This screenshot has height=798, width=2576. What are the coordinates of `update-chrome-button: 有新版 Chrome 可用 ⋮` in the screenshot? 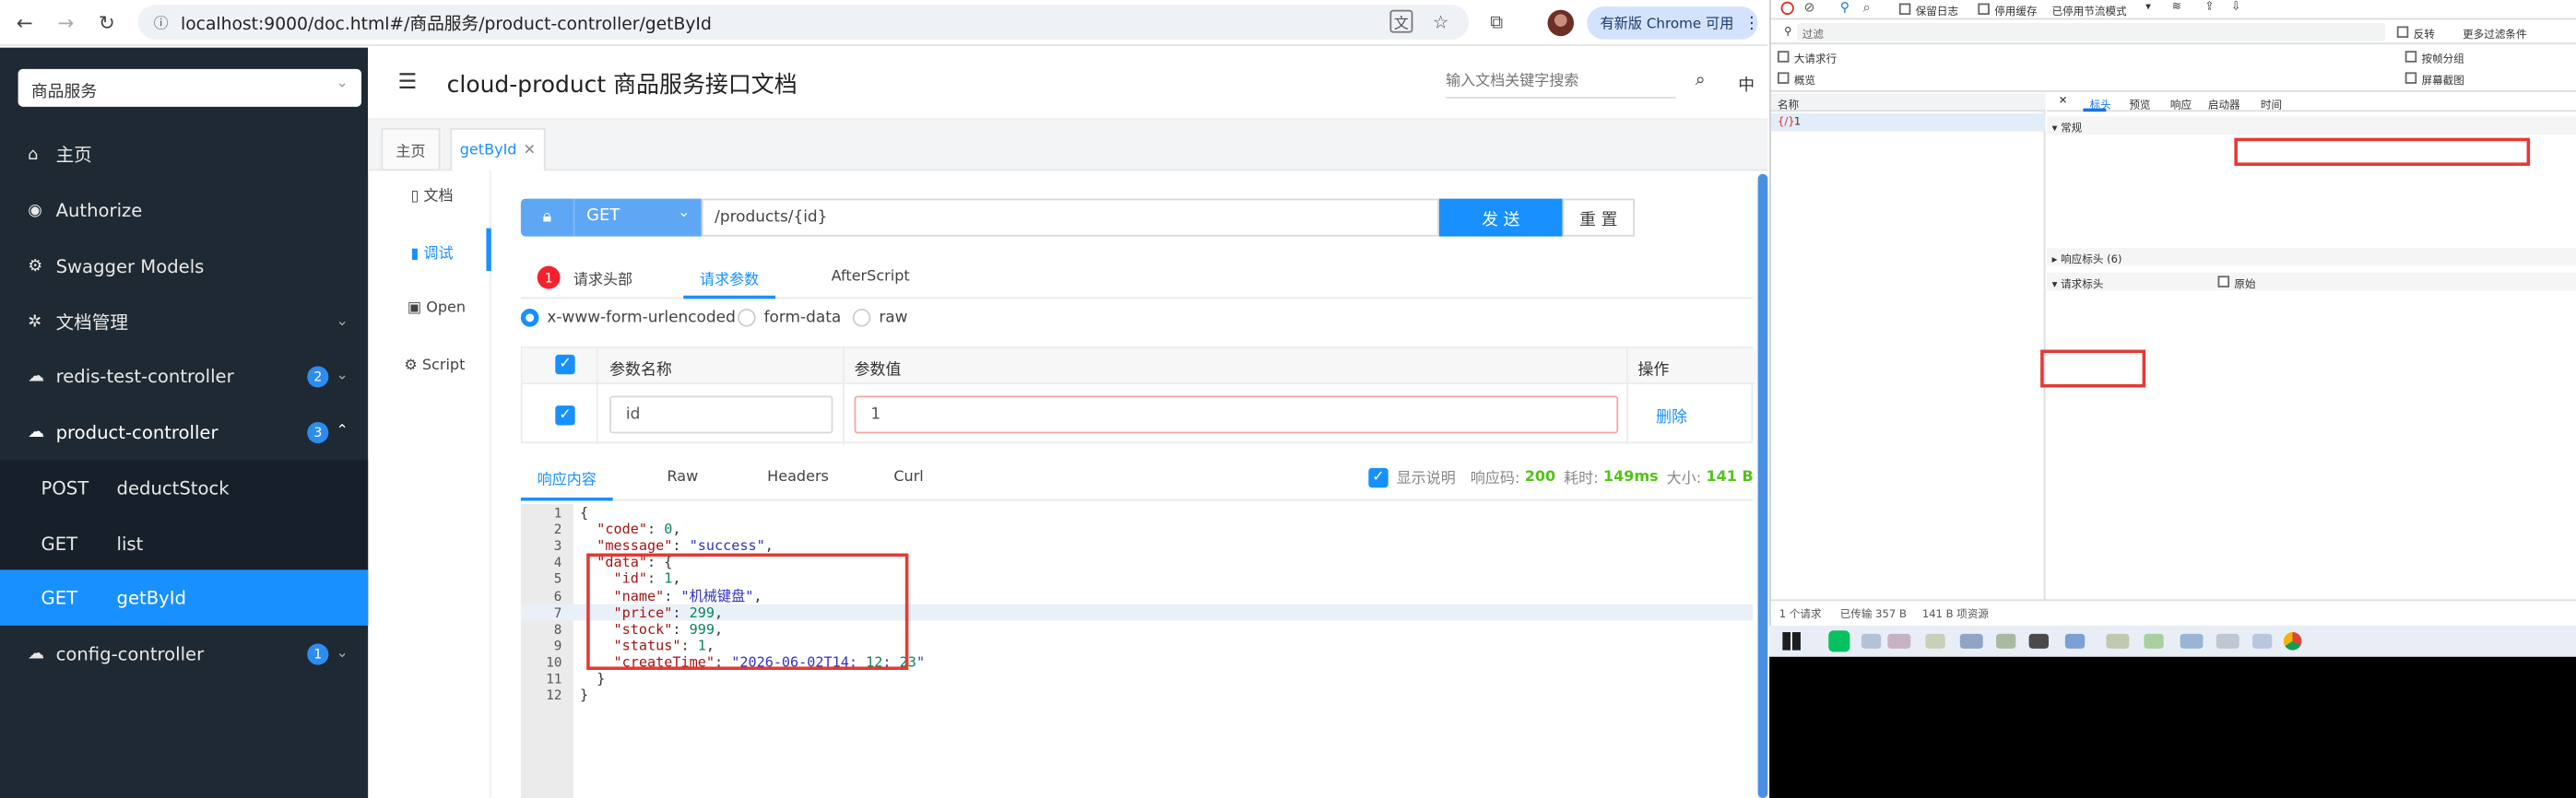 It's located at (1673, 23).